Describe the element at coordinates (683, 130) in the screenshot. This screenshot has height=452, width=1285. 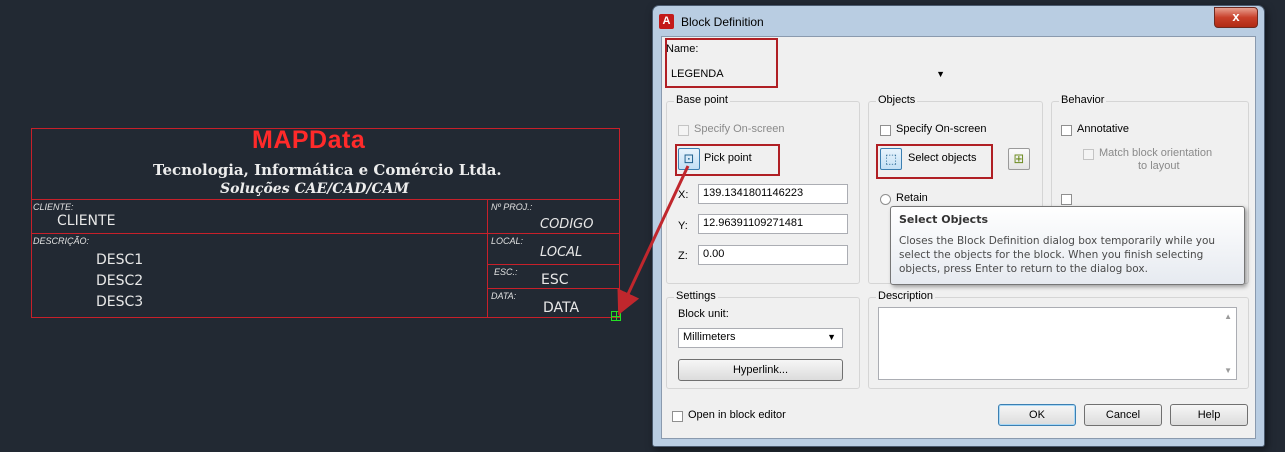
I see `base-specify-checkbox` at that location.